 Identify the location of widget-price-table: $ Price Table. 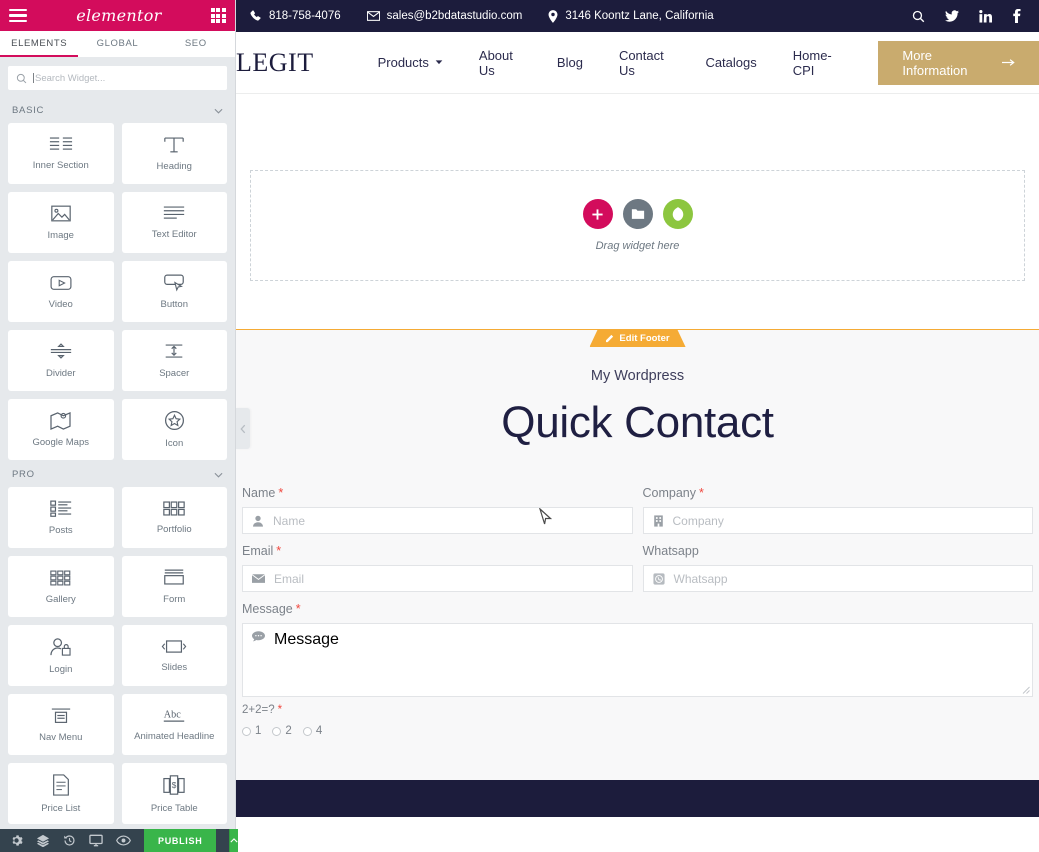
(174, 793).